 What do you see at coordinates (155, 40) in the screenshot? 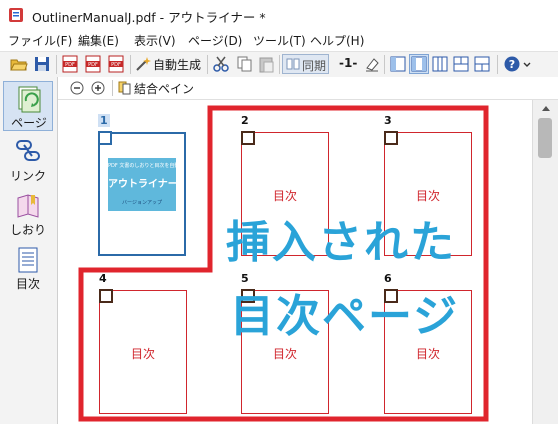
I see `menu-view: 表示(V)` at bounding box center [155, 40].